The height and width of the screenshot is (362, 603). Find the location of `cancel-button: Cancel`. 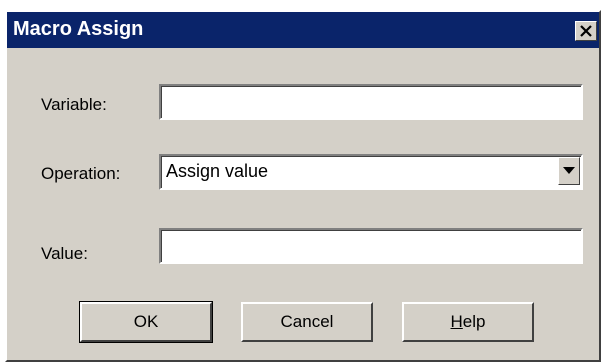

cancel-button: Cancel is located at coordinates (307, 322).